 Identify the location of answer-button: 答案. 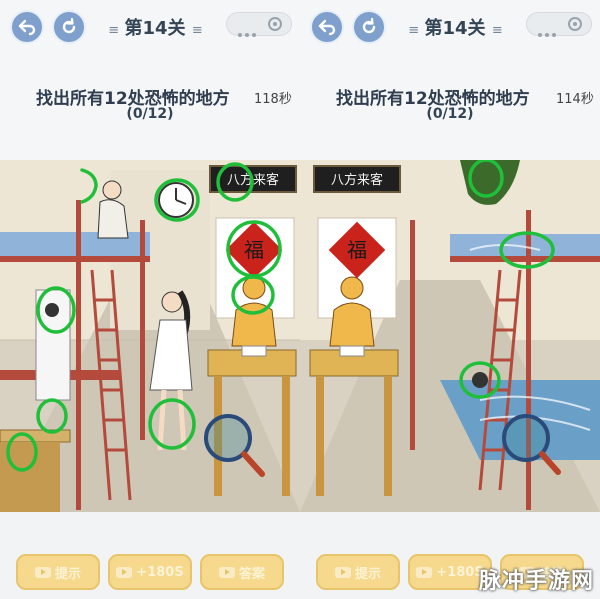
(242, 572).